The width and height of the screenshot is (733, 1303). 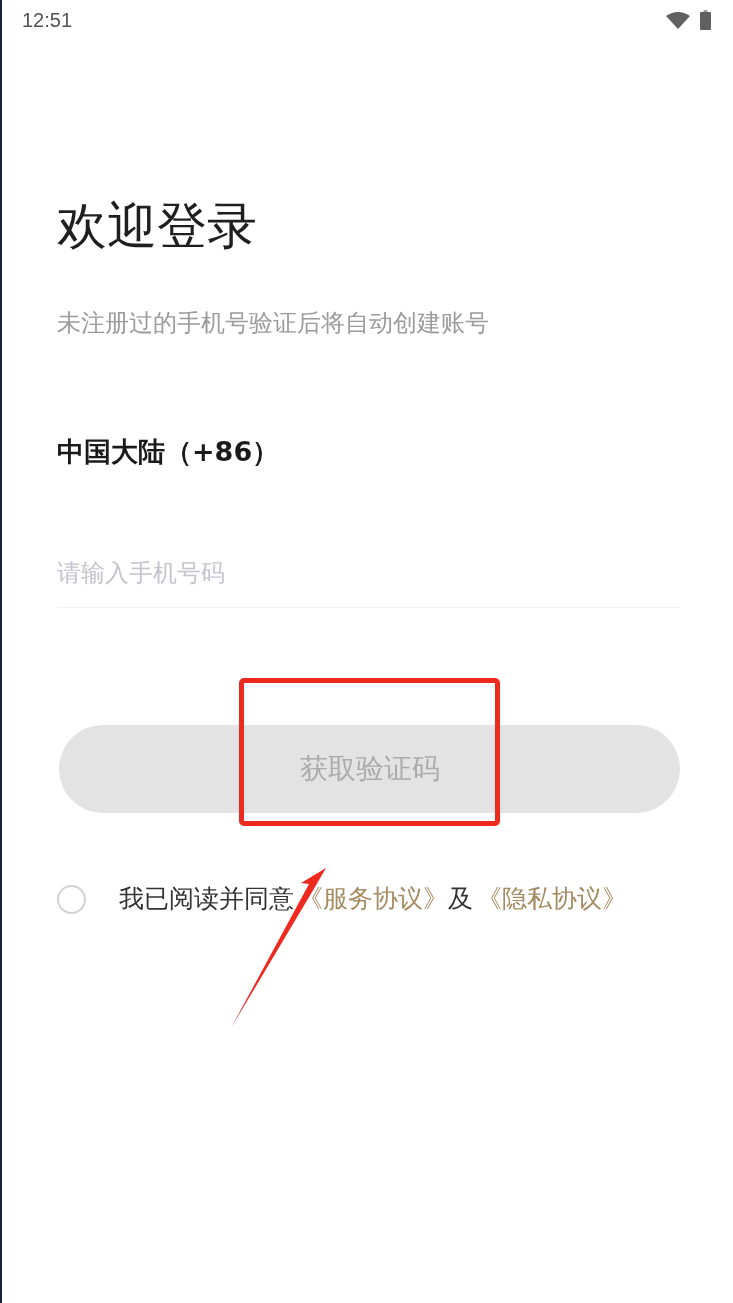 What do you see at coordinates (552, 898) in the screenshot?
I see `agreement-link: 《隐私协议》` at bounding box center [552, 898].